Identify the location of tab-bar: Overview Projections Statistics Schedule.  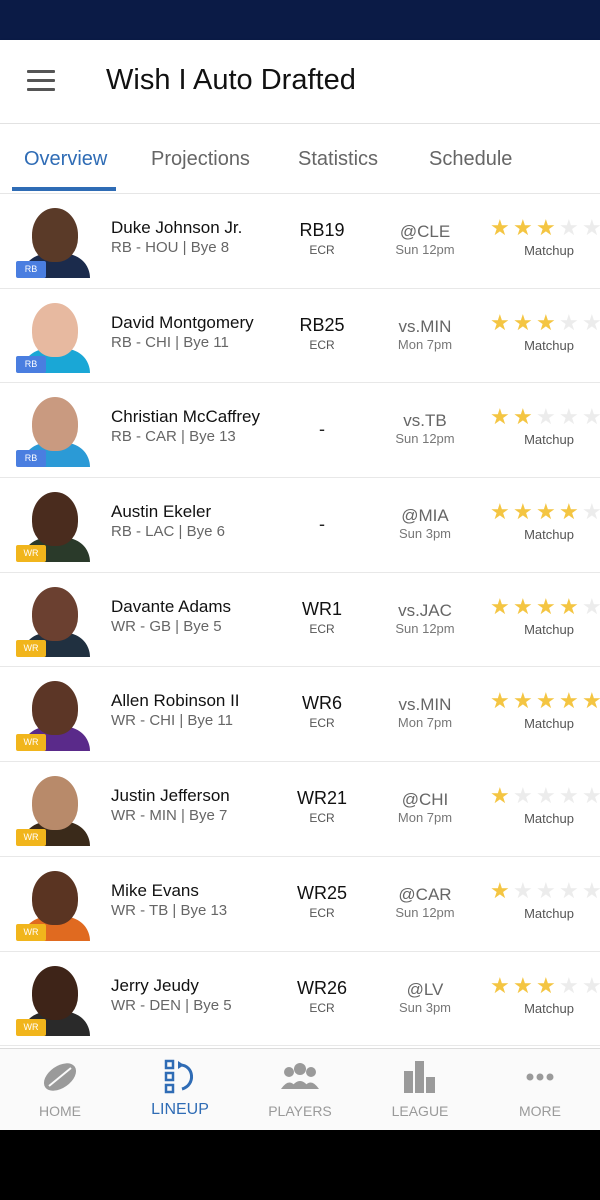
(300, 159).